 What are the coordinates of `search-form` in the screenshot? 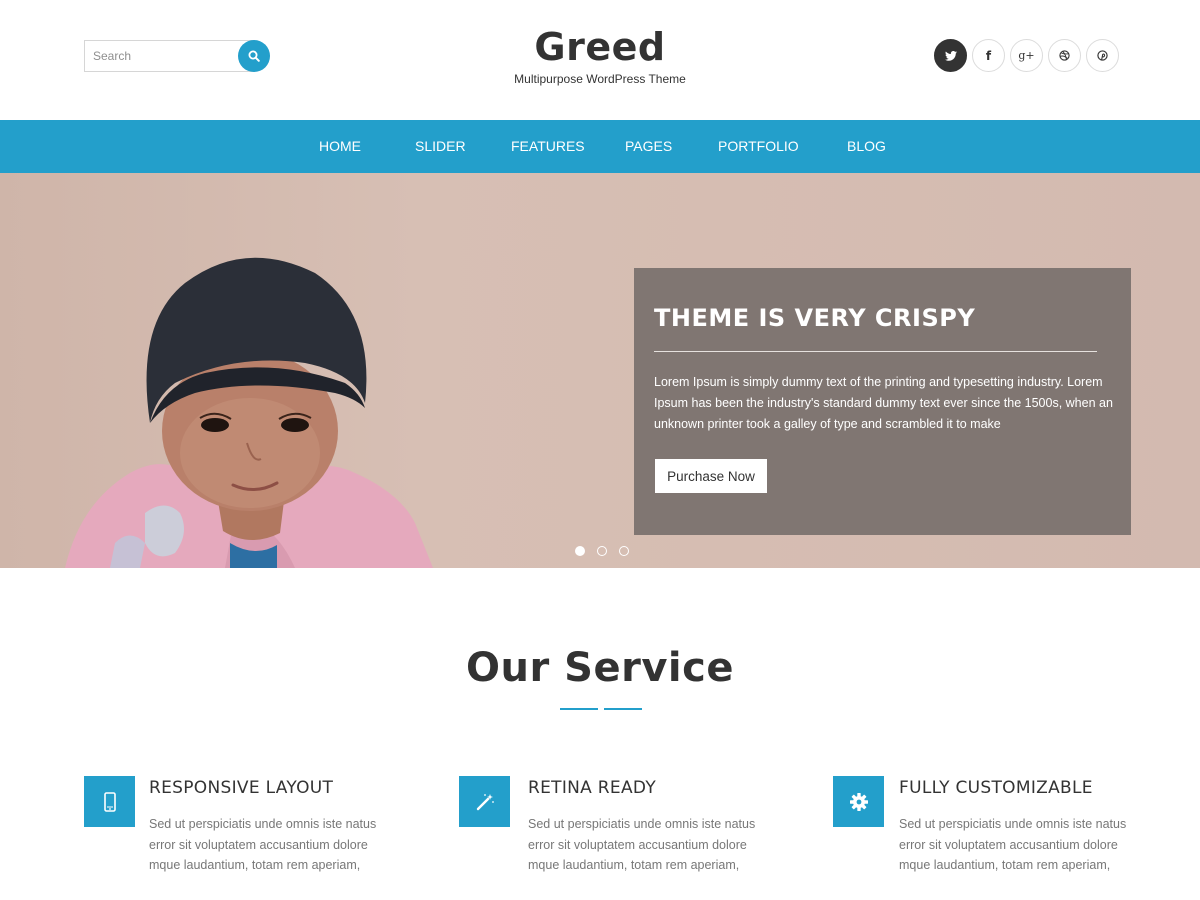 It's located at (177, 56).